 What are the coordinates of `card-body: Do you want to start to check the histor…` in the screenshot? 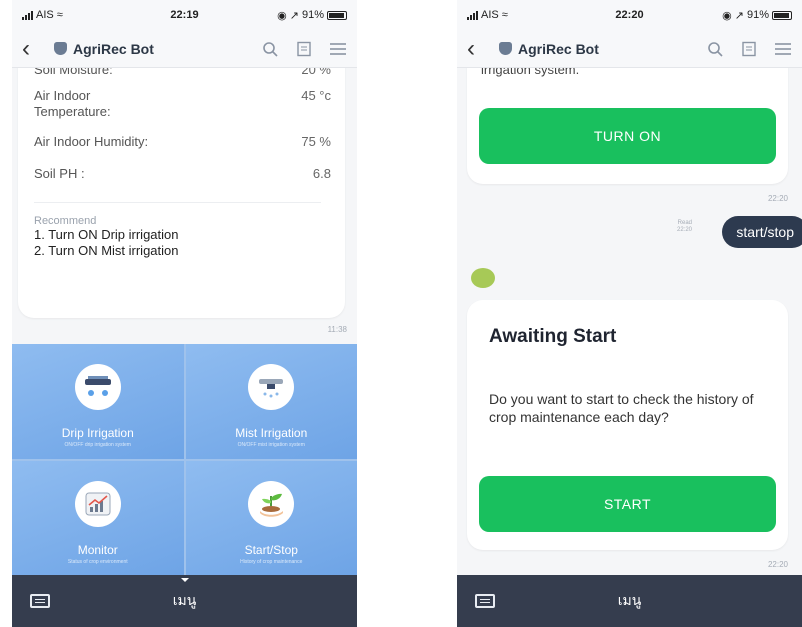 It's located at (621, 408).